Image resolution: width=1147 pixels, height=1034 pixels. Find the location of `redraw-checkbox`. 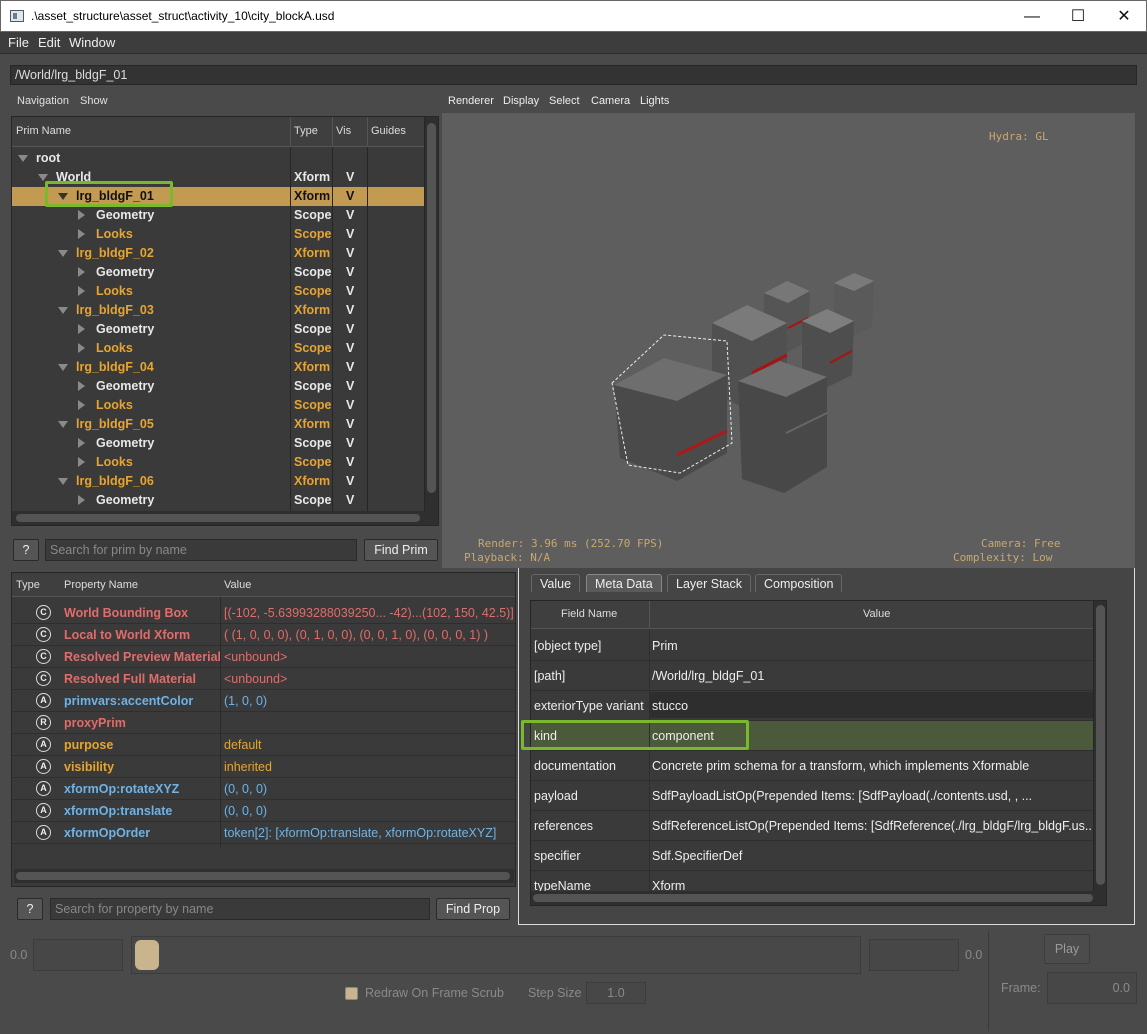

redraw-checkbox is located at coordinates (351, 993).